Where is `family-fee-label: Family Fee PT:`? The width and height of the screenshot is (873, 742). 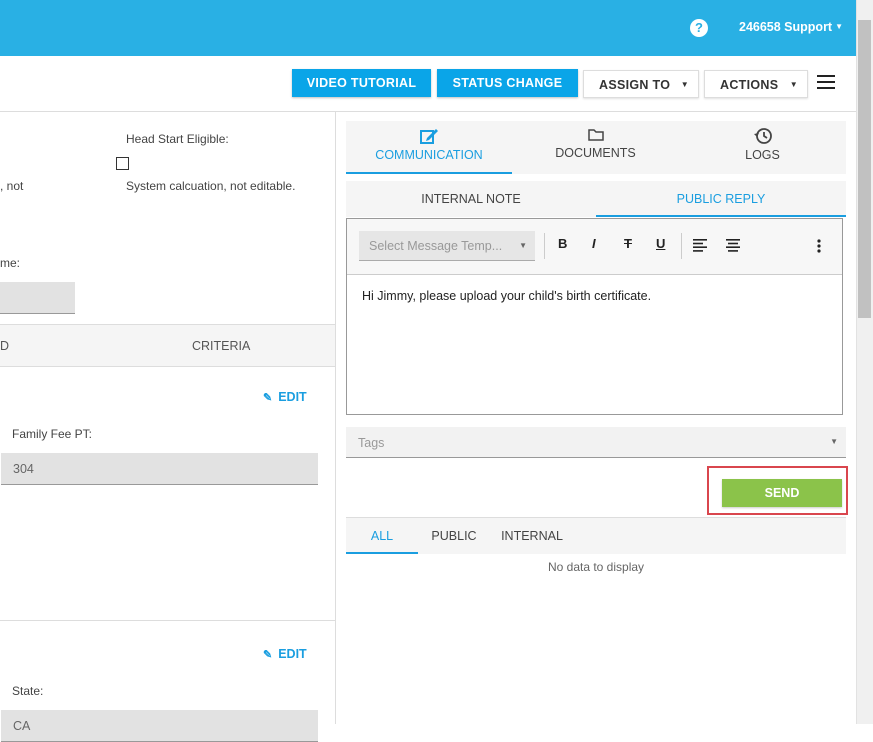 family-fee-label: Family Fee PT: is located at coordinates (52, 434).